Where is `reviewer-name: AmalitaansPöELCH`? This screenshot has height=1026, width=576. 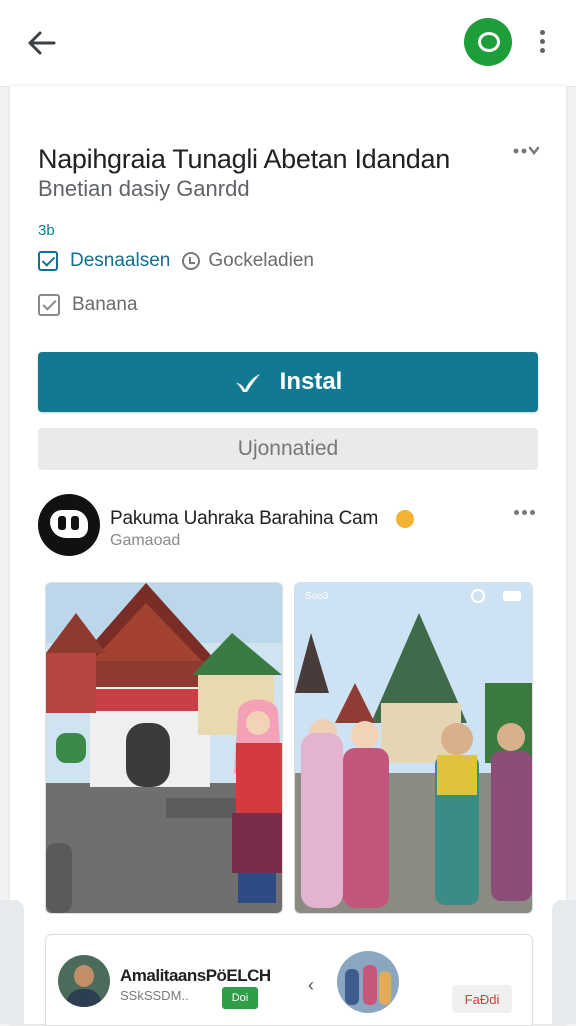 reviewer-name: AmalitaansPöELCH is located at coordinates (195, 975).